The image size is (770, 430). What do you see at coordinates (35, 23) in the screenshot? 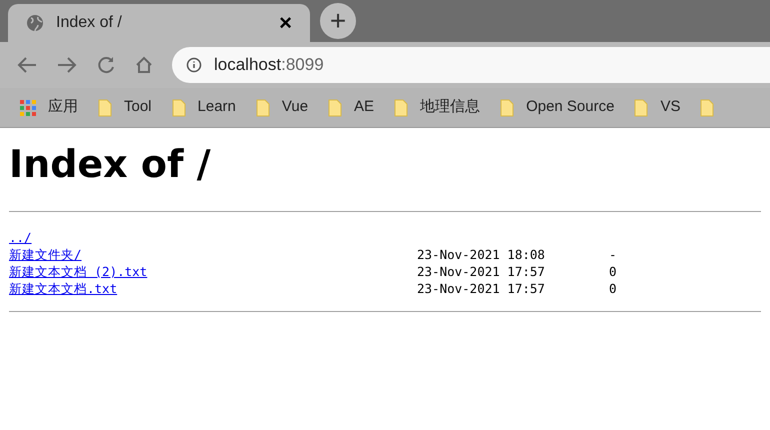
I see `globe-icon` at bounding box center [35, 23].